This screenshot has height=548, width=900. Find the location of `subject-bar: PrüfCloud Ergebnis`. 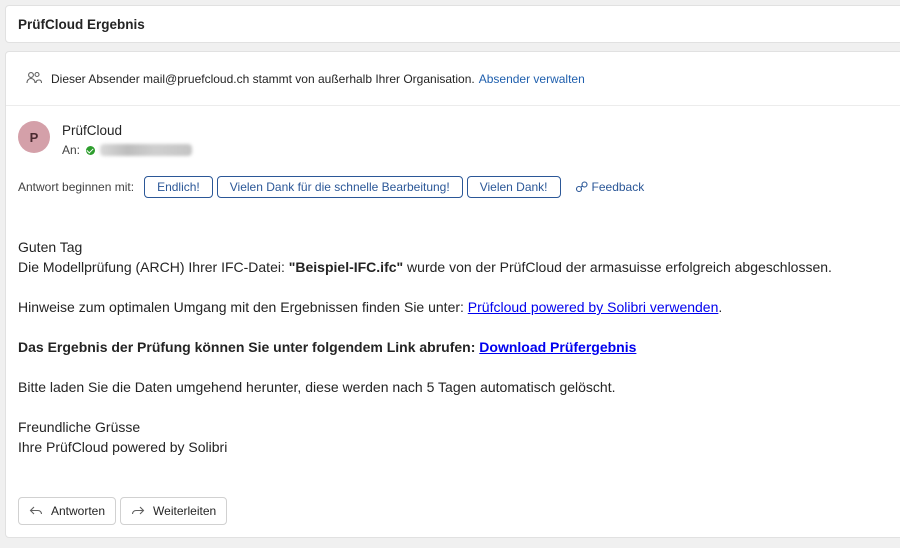

subject-bar: PrüfCloud Ergebnis is located at coordinates (452, 24).